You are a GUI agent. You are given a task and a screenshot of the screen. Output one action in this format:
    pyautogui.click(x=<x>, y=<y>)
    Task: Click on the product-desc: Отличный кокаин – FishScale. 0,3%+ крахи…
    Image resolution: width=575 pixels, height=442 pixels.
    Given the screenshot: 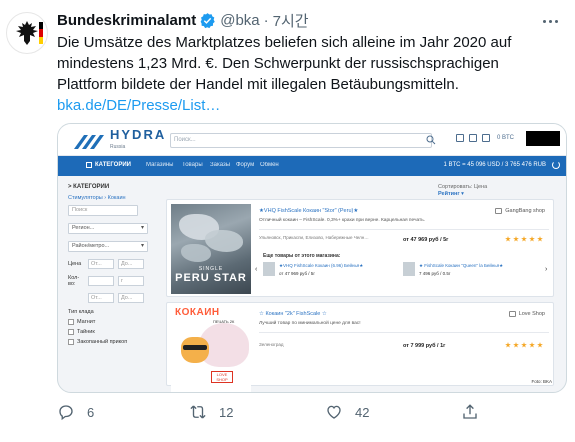 What is the action you would take?
    pyautogui.click(x=342, y=220)
    